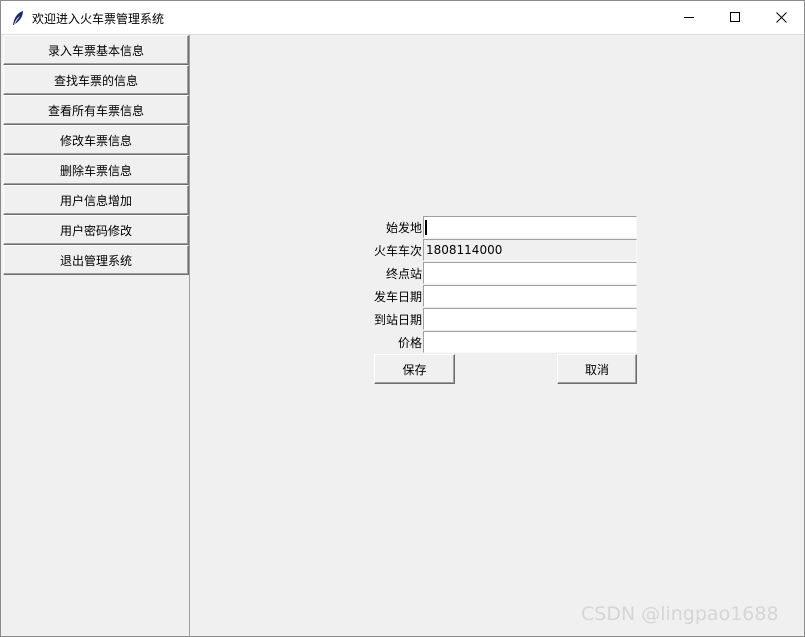 This screenshot has width=805, height=637. I want to click on minimize-icon, so click(688, 17).